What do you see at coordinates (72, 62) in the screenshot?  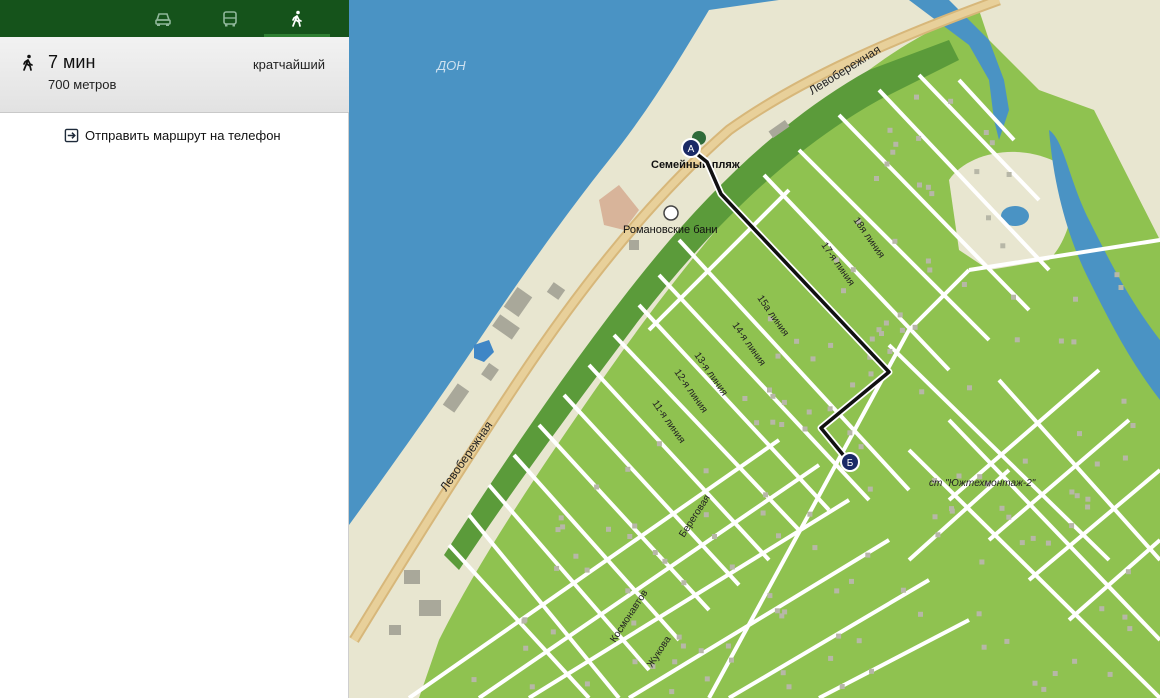 I see `route-duration: 7 мин` at bounding box center [72, 62].